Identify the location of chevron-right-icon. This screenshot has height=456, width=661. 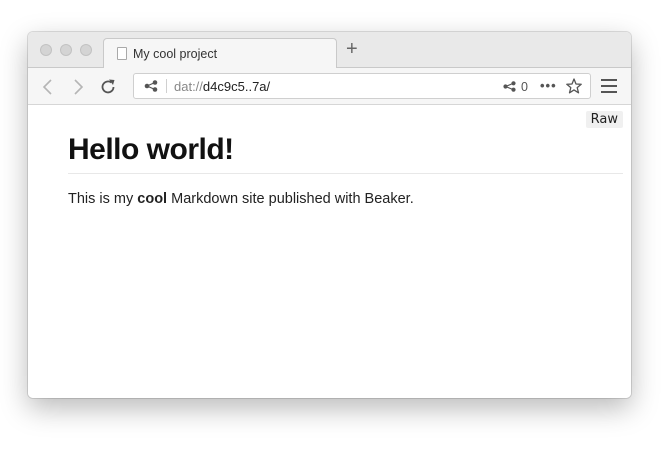
(79, 87).